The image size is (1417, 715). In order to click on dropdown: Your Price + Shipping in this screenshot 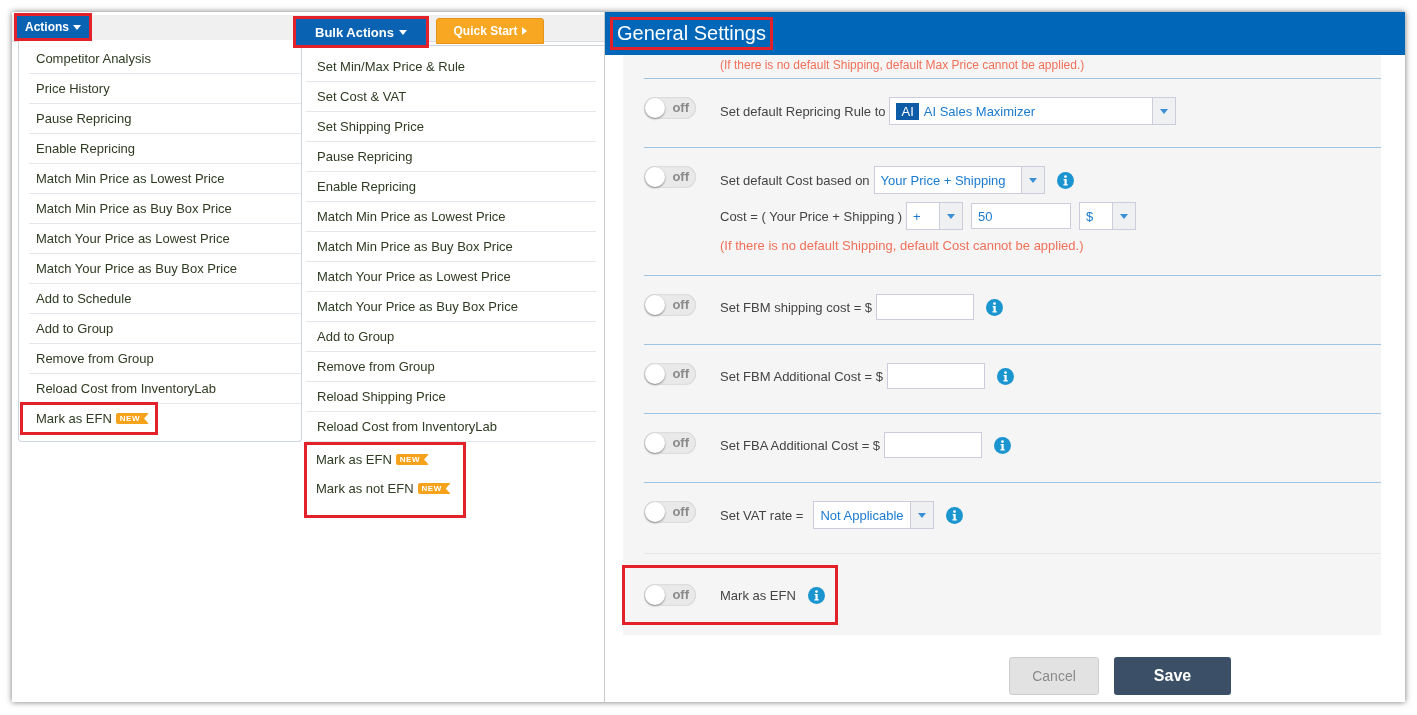, I will do `click(959, 180)`.